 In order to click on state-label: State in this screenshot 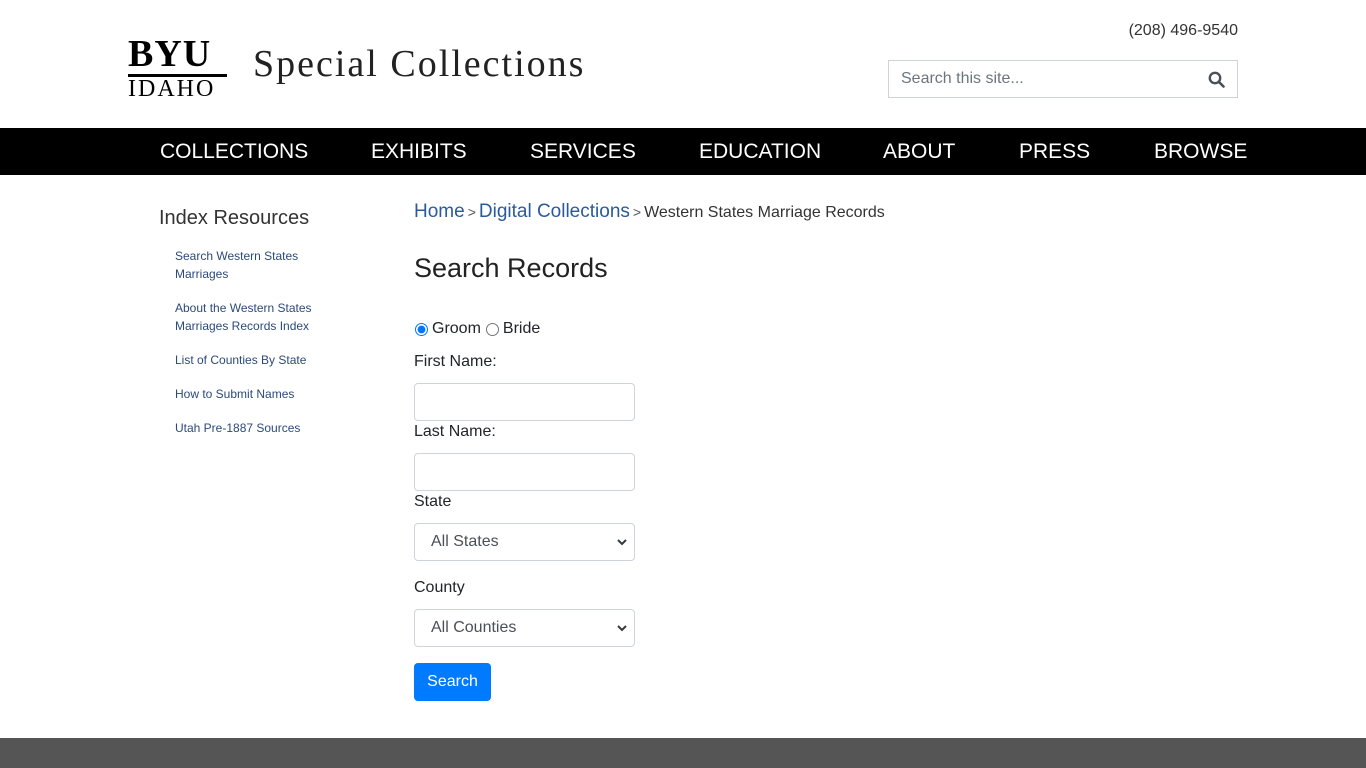, I will do `click(433, 501)`.